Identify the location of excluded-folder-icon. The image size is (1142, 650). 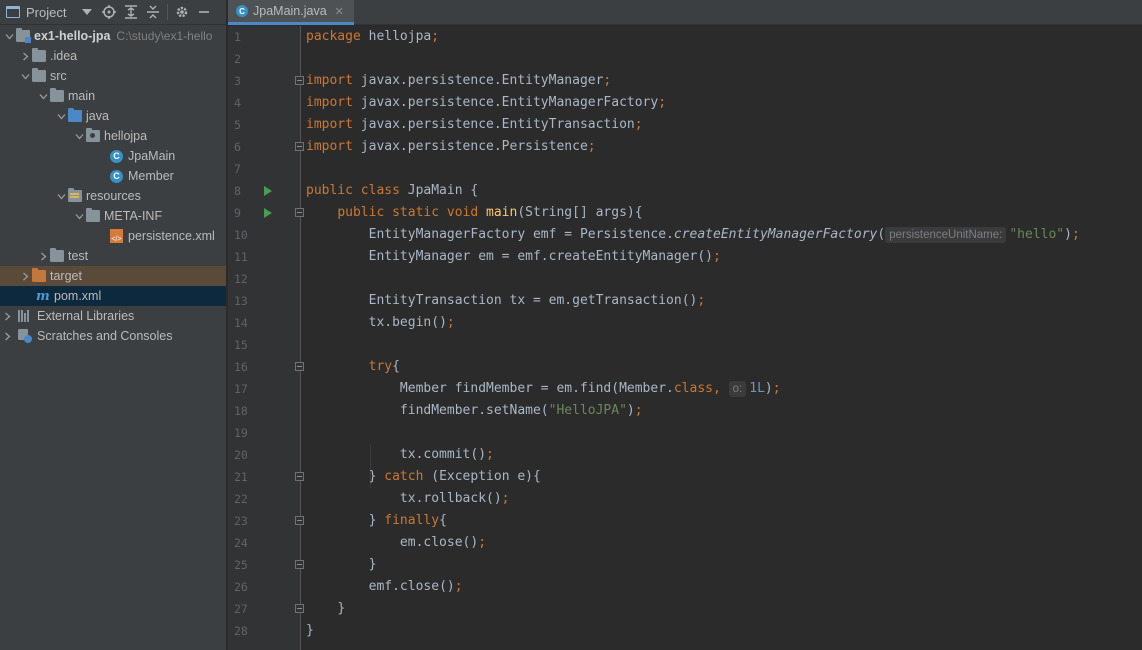
(39, 275).